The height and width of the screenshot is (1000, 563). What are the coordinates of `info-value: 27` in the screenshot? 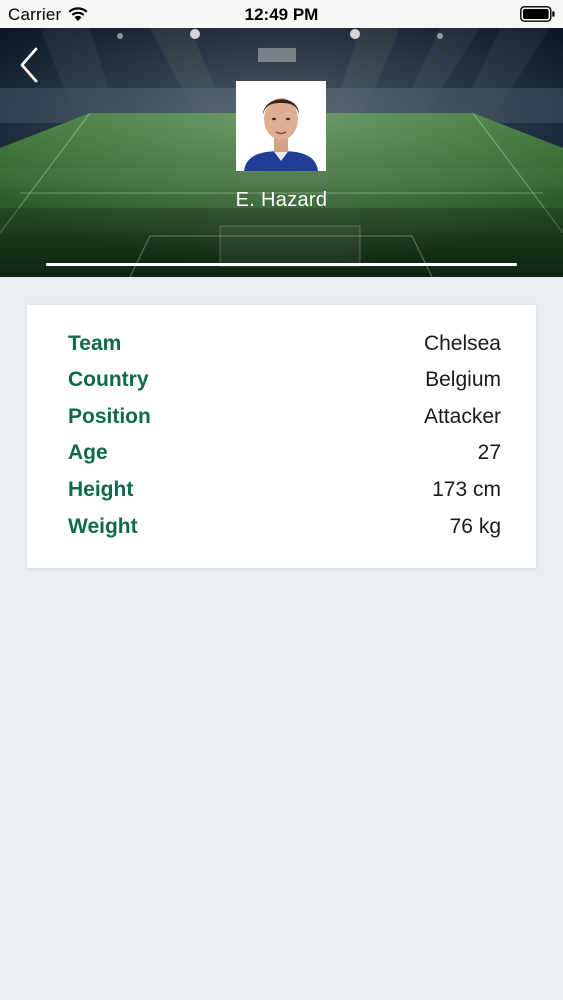 It's located at (489, 452).